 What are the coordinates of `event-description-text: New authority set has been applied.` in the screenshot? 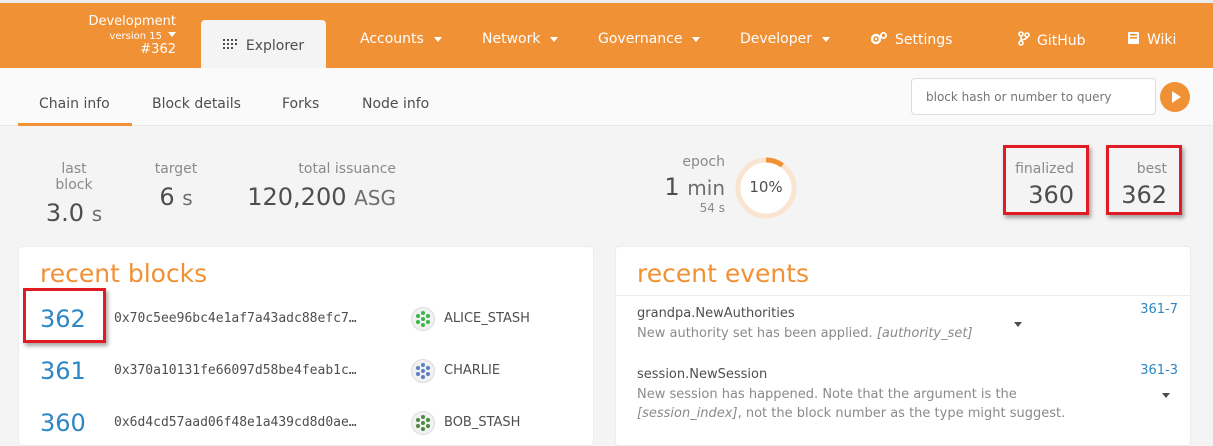 It's located at (755, 333).